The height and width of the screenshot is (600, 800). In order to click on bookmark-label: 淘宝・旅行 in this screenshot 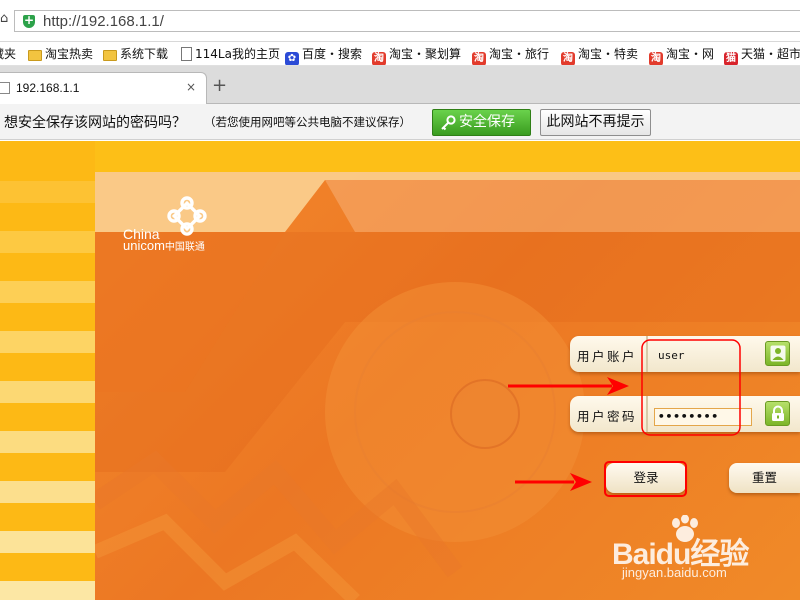, I will do `click(519, 54)`.